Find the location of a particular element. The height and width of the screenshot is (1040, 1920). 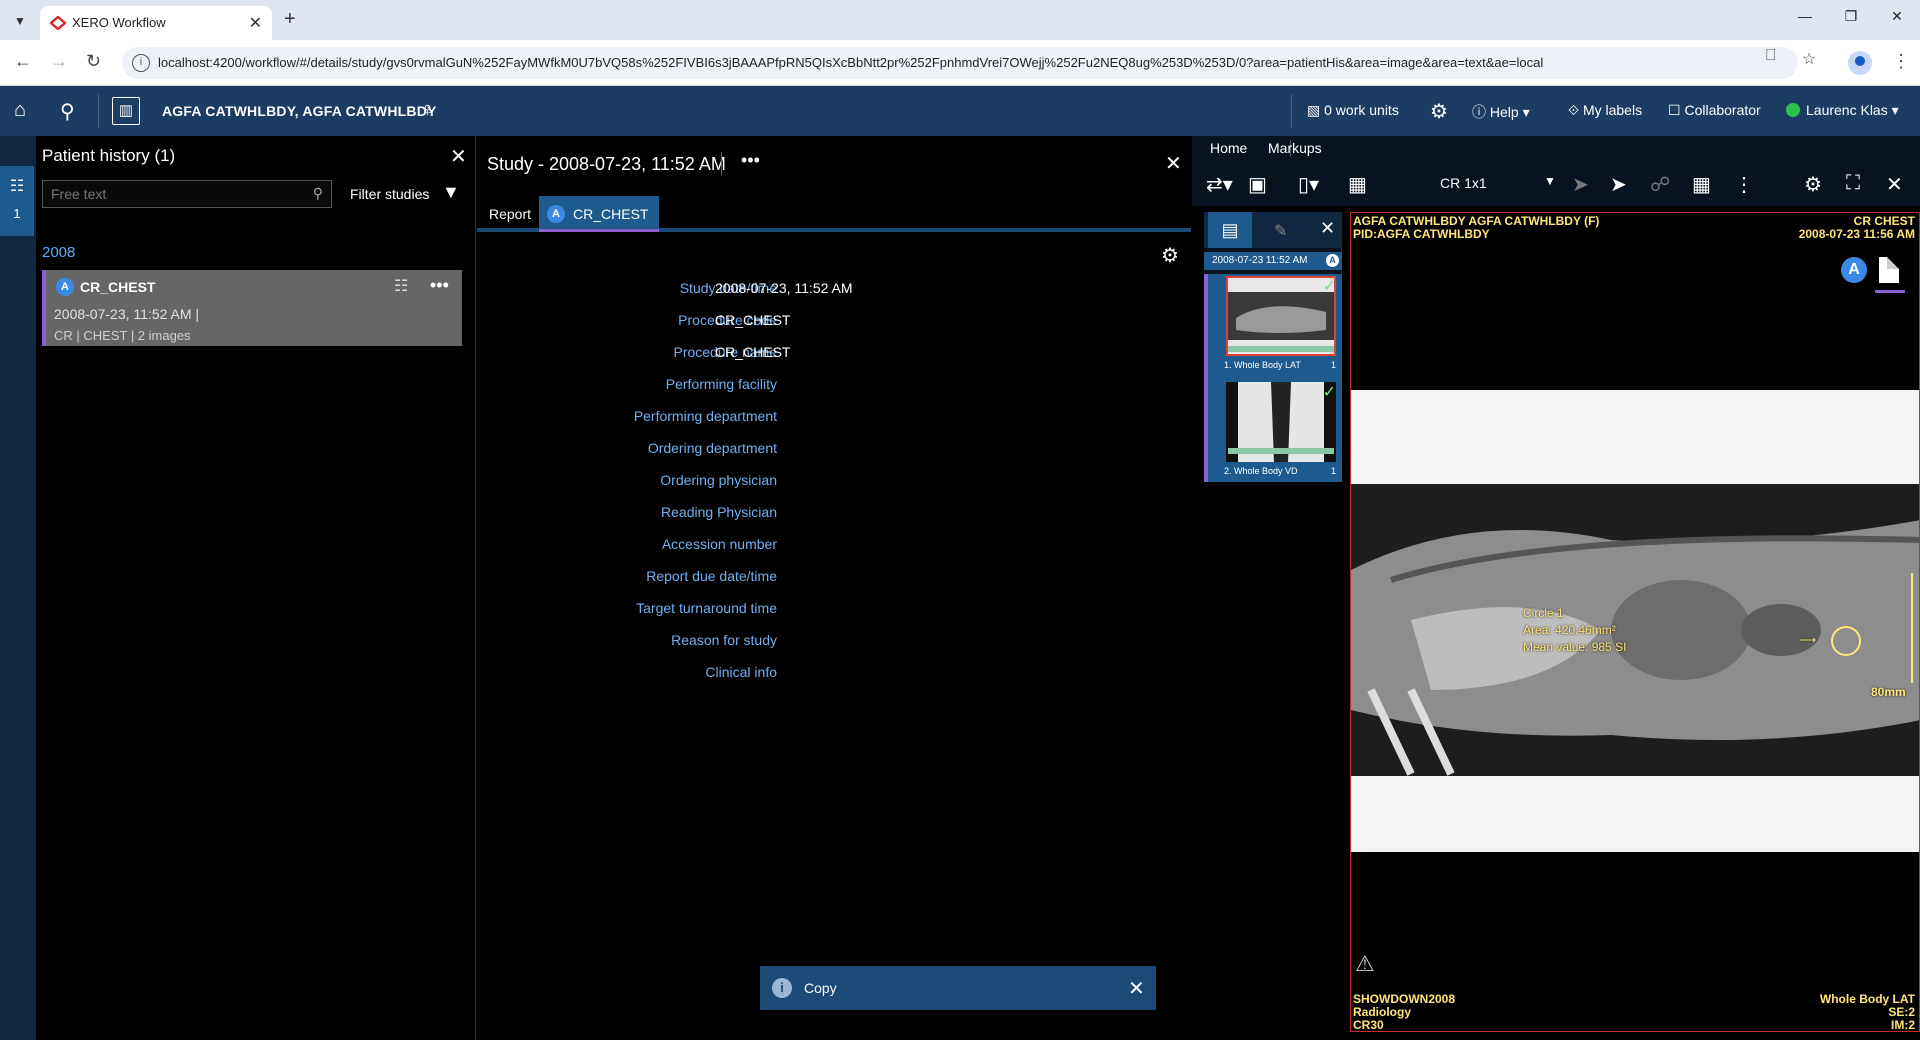

filter-studies-label: Filter studies is located at coordinates (389, 194).